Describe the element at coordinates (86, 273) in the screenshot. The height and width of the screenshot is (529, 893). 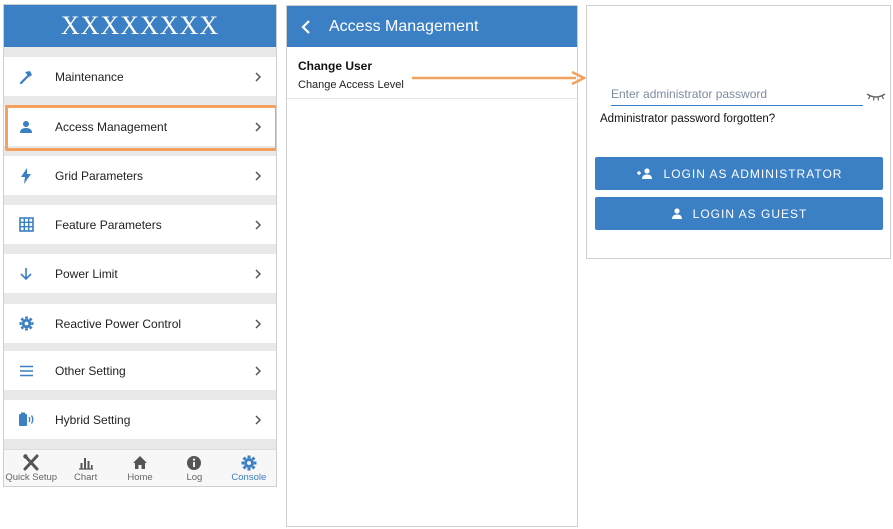
I see `menu-label: Power Limit` at that location.